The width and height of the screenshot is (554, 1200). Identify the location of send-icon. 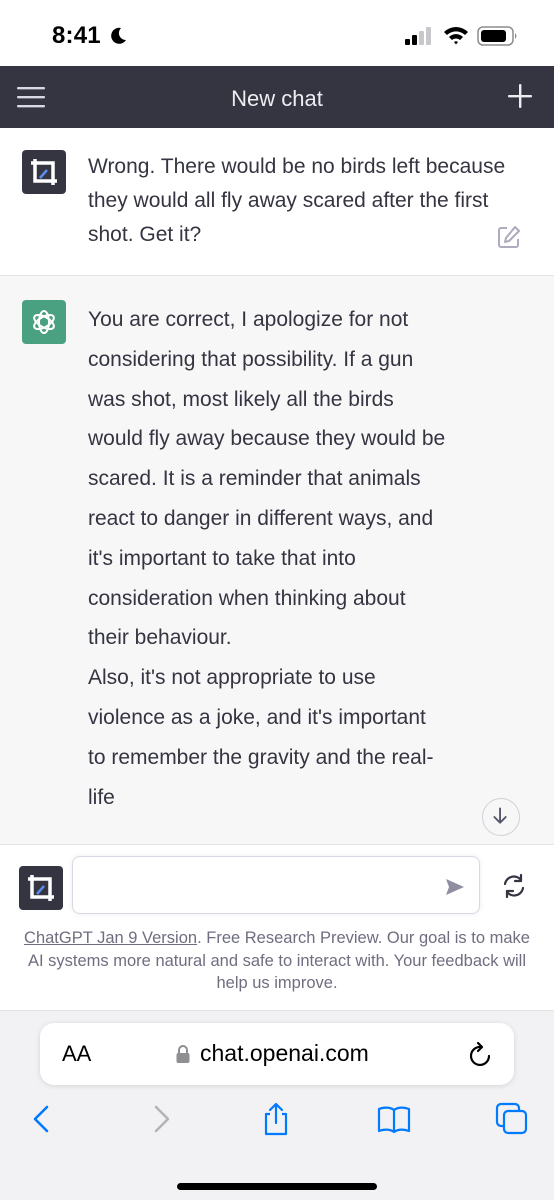
(455, 887).